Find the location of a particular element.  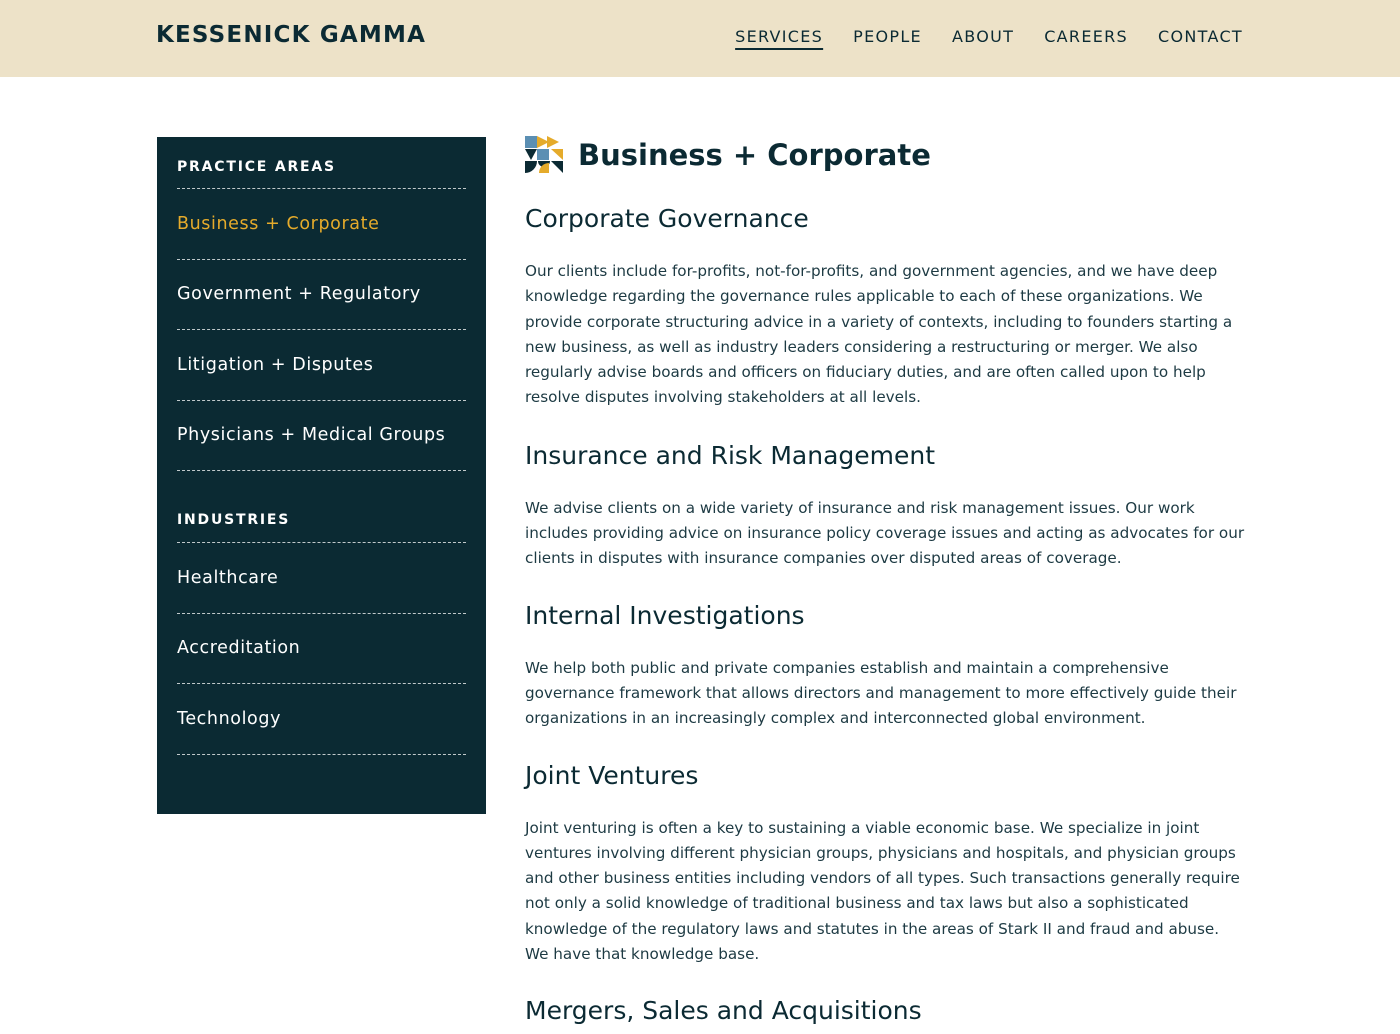

nav-contact: CONTACT is located at coordinates (1200, 36).